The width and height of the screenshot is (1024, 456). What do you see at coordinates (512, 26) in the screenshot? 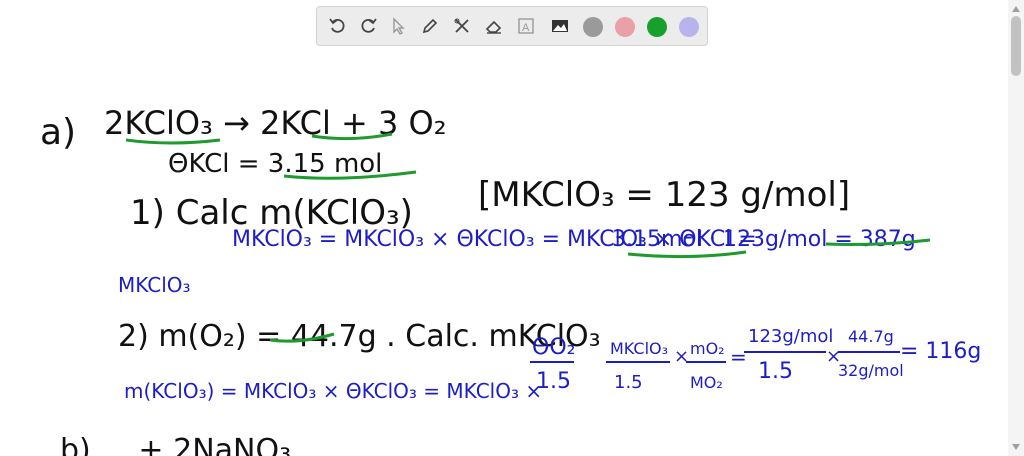
I see `drawing-toolbar: A` at bounding box center [512, 26].